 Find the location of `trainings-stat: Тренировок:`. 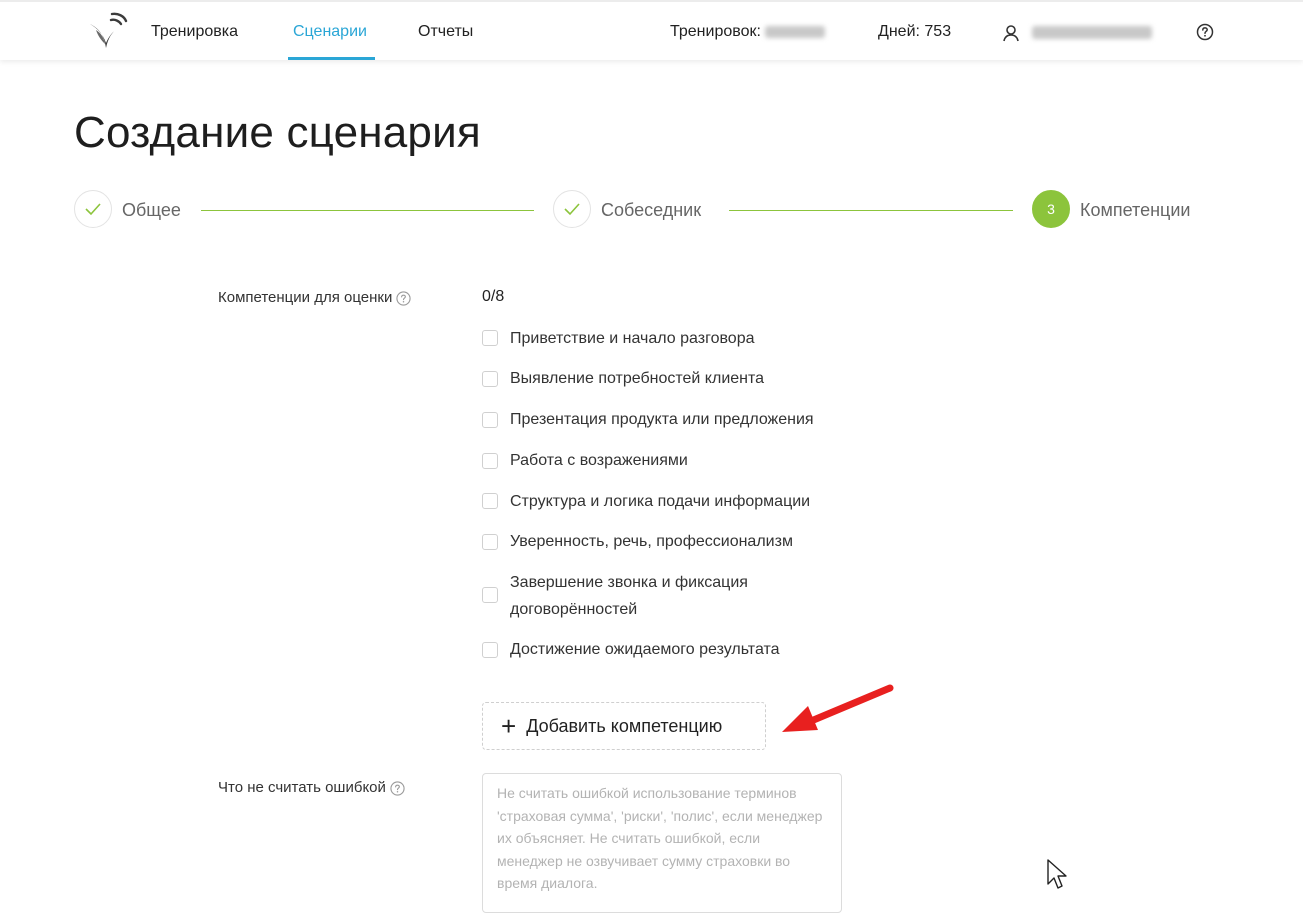

trainings-stat: Тренировок: is located at coordinates (748, 32).